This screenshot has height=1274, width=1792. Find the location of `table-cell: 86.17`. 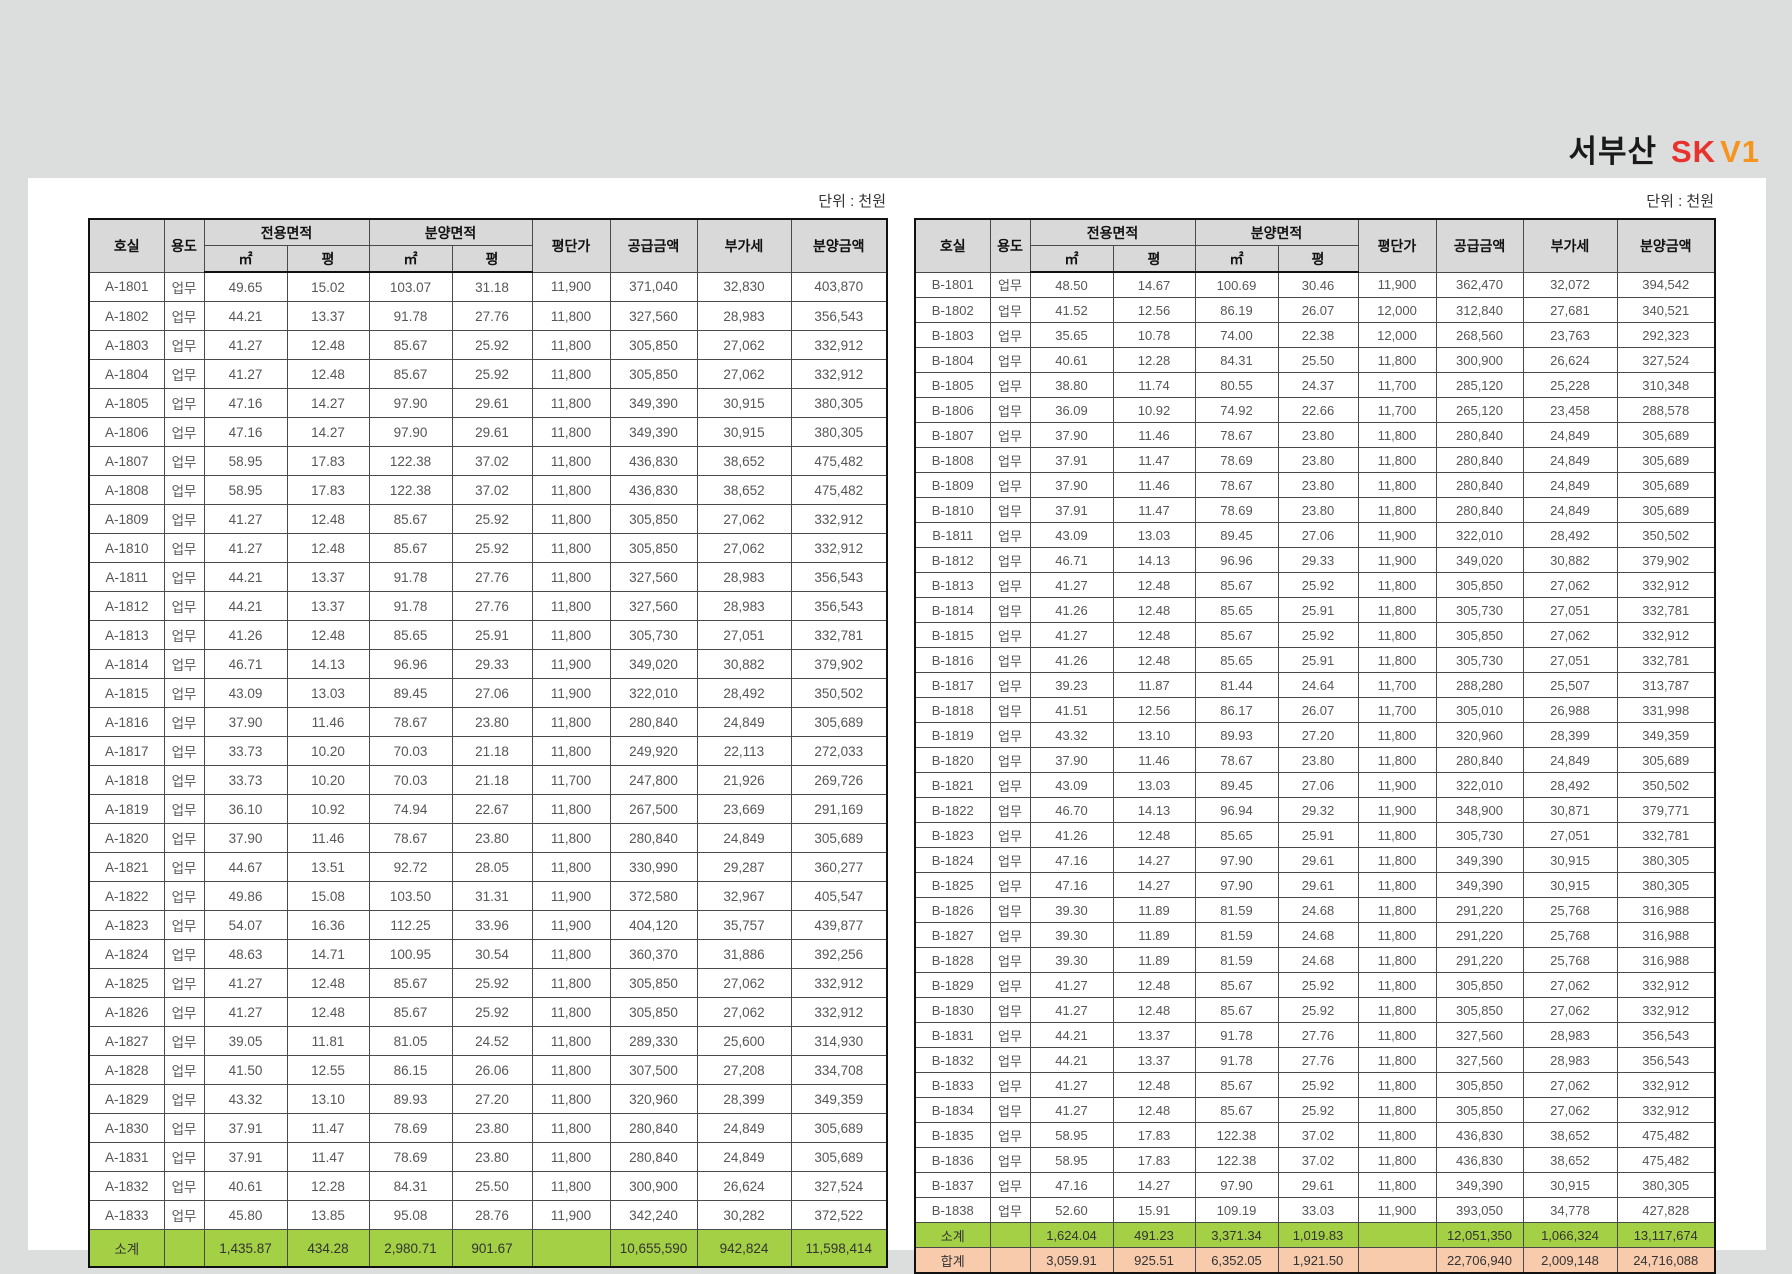

table-cell: 86.17 is located at coordinates (1236, 710).